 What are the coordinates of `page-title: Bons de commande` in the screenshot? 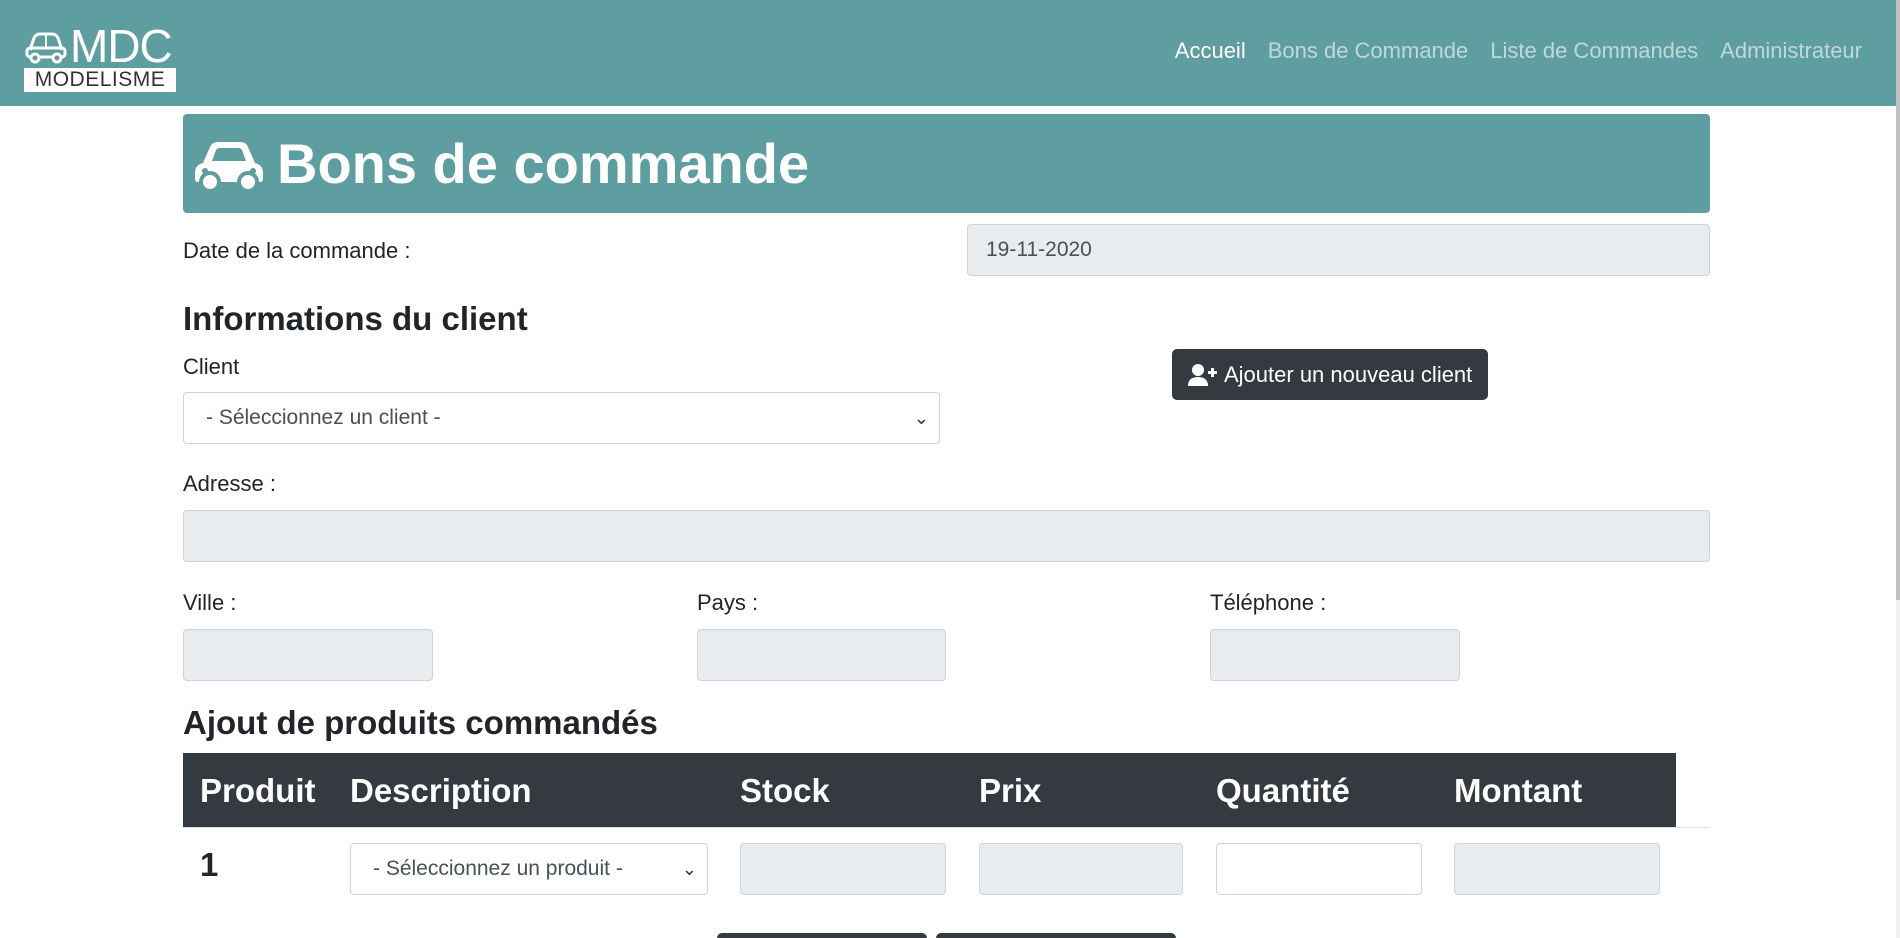 It's located at (543, 163).